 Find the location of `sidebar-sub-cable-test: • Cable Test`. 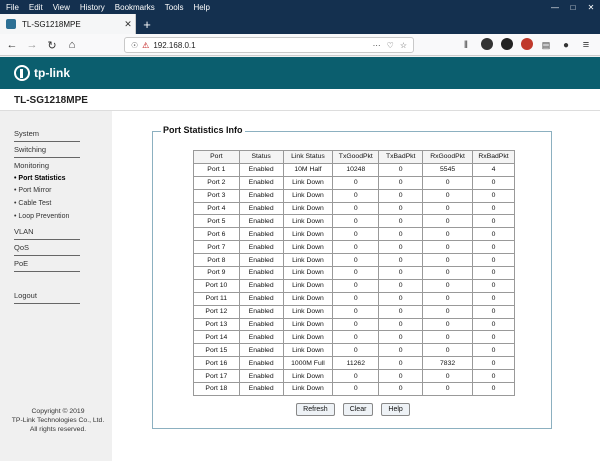

sidebar-sub-cable-test: • Cable Test is located at coordinates (32, 203).